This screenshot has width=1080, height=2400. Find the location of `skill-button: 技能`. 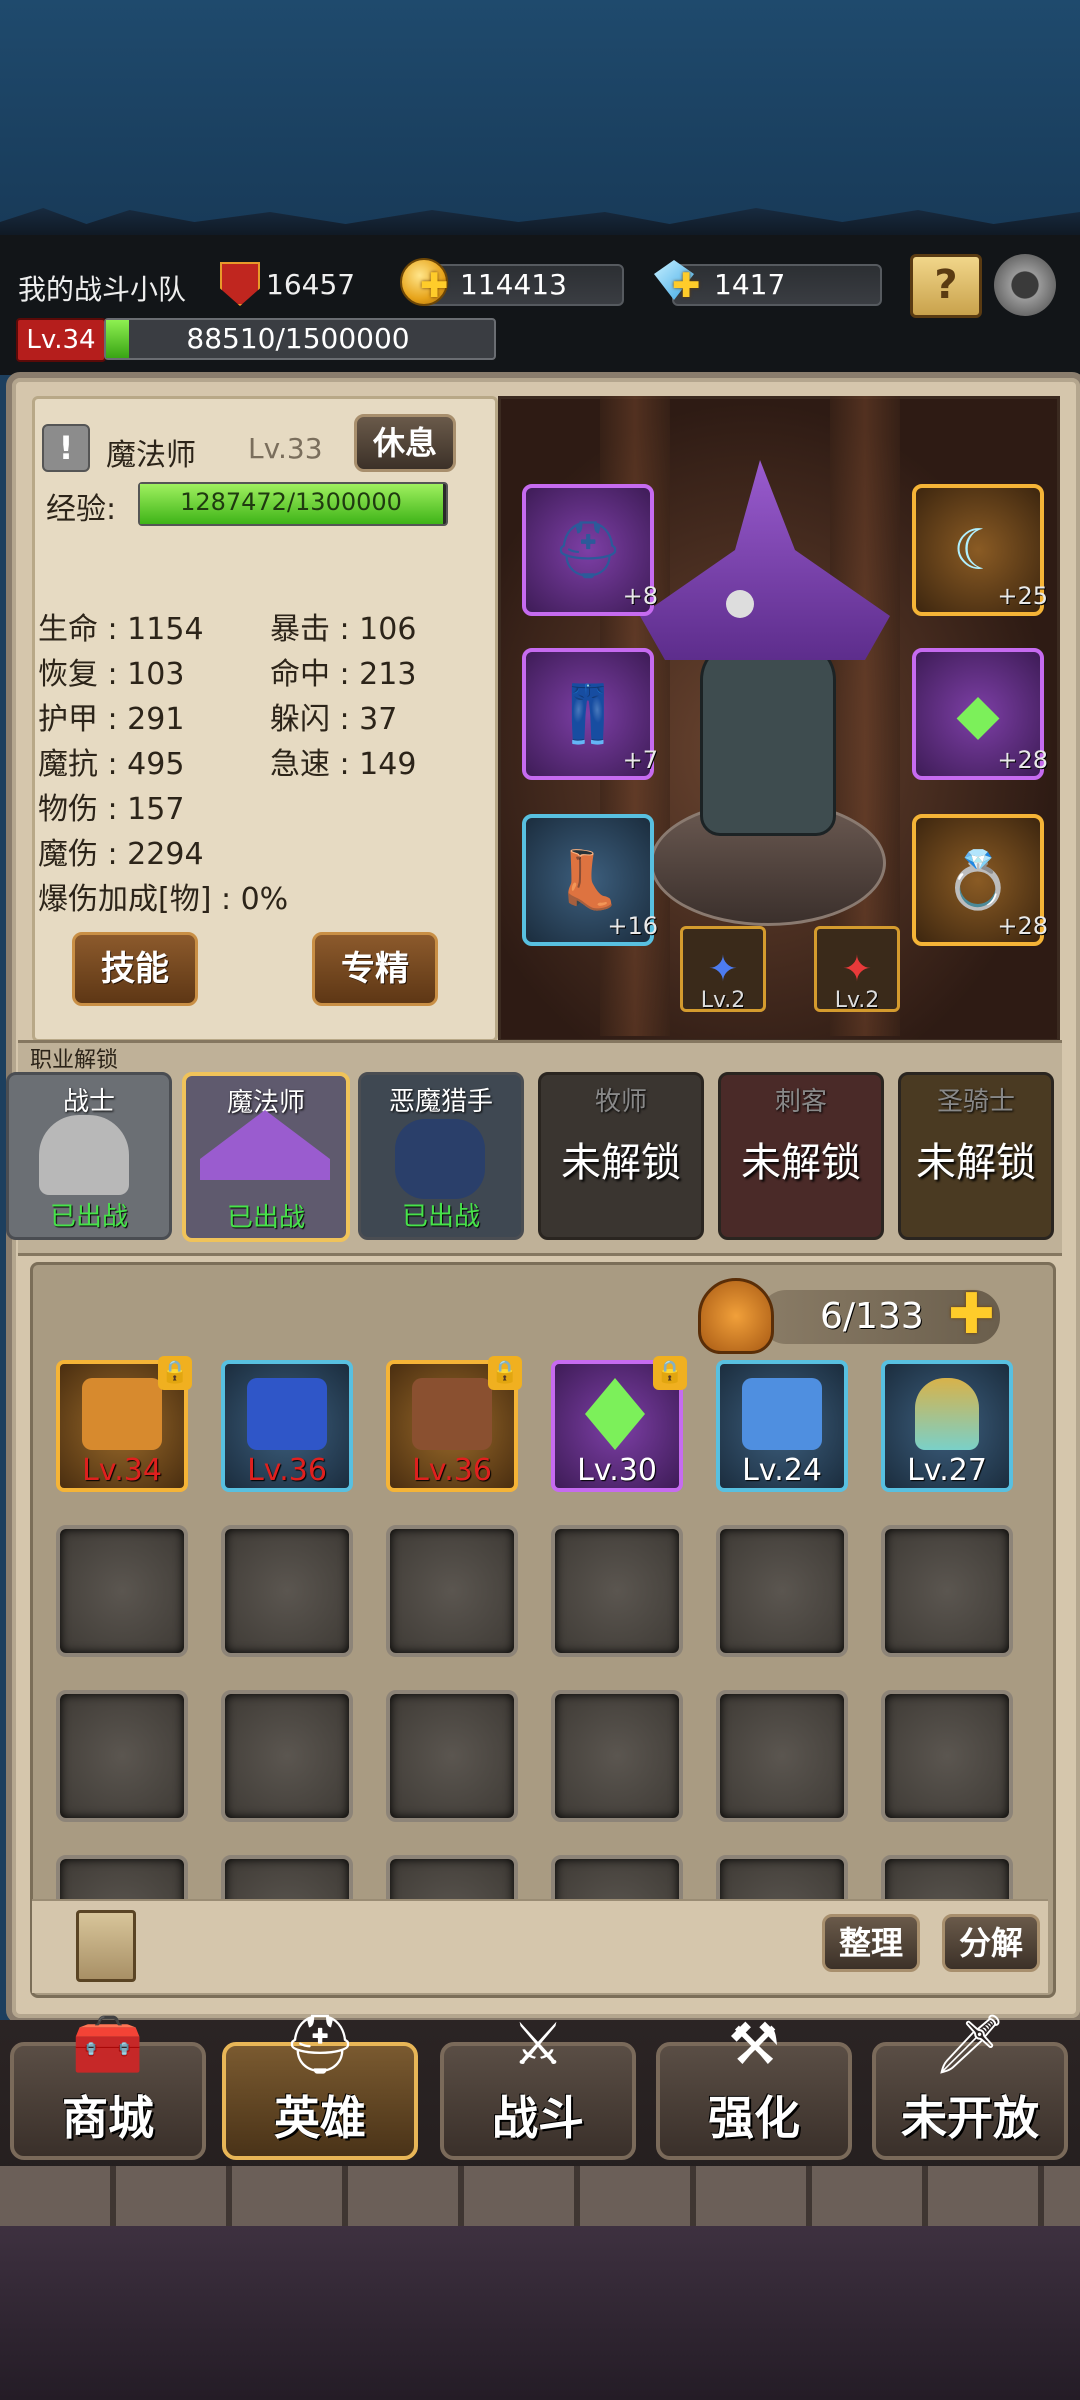

skill-button: 技能 is located at coordinates (135, 969).